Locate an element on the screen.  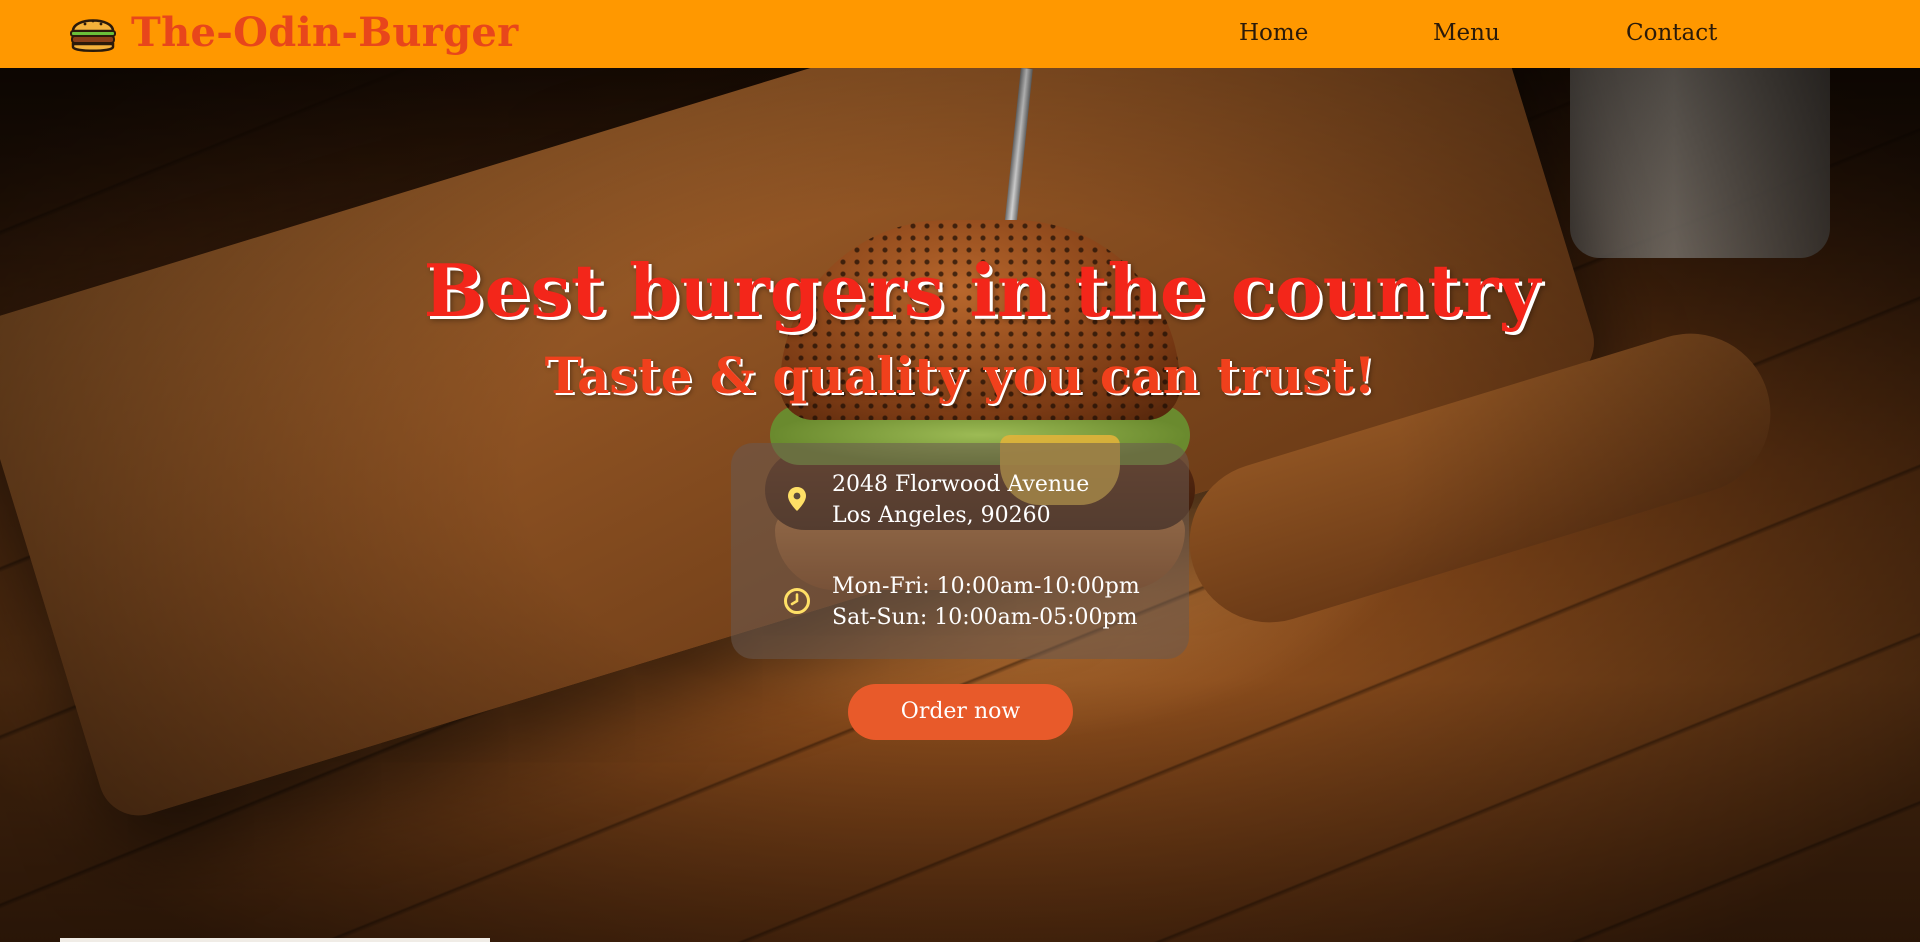
address-row: 2048 Florwood Avenue Los Angeles, 90260 is located at coordinates (960, 499).